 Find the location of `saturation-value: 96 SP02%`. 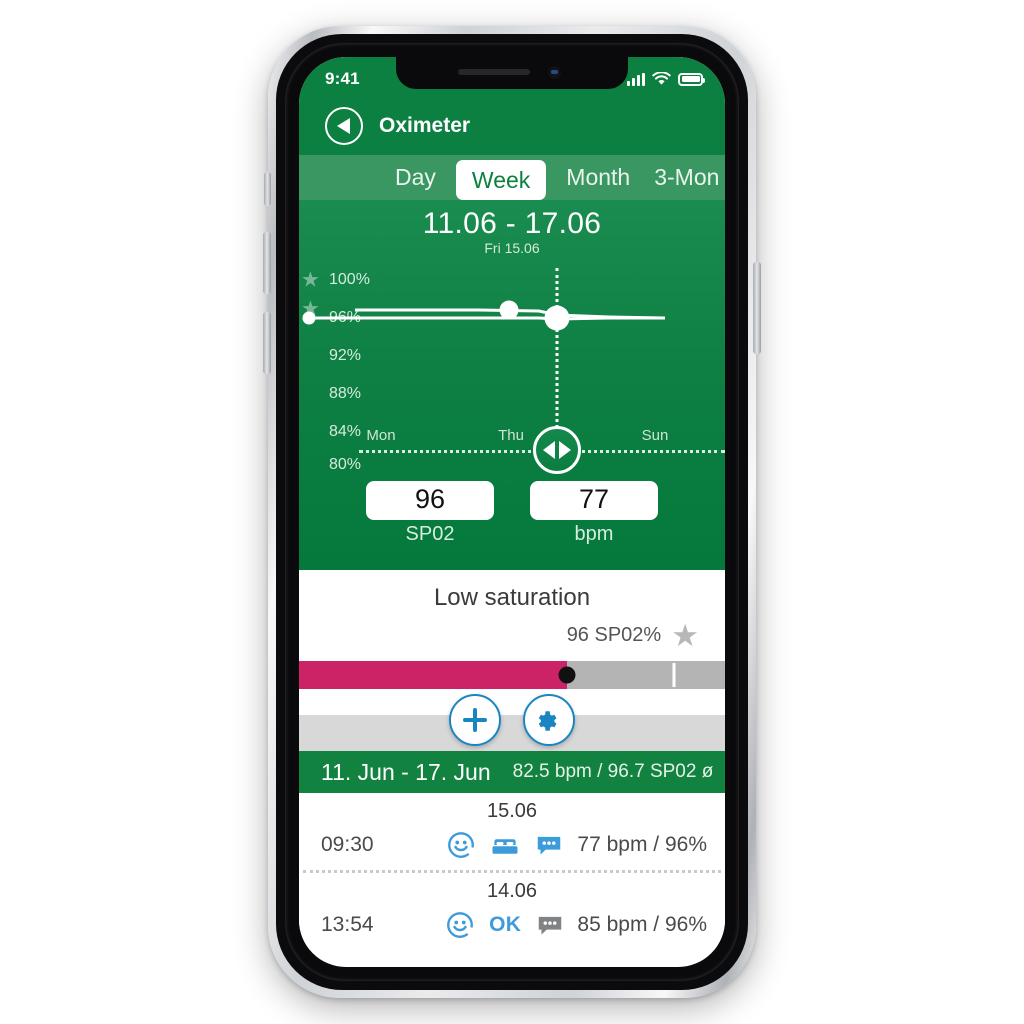

saturation-value: 96 SP02% is located at coordinates (614, 635).